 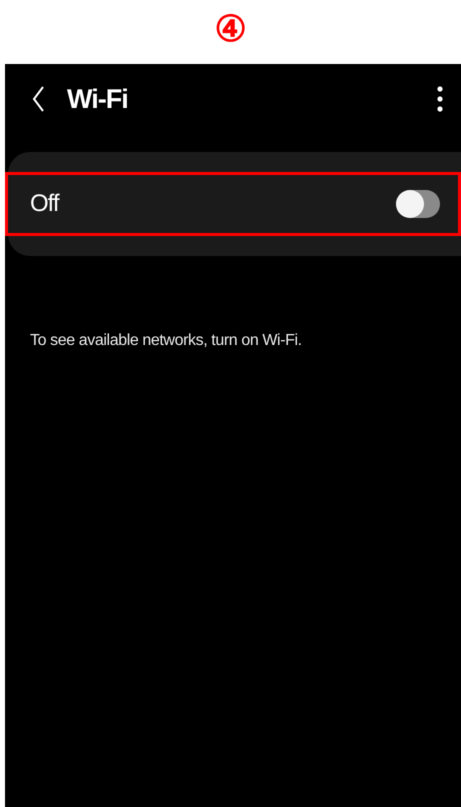 I want to click on switch-label: Off, so click(x=45, y=204).